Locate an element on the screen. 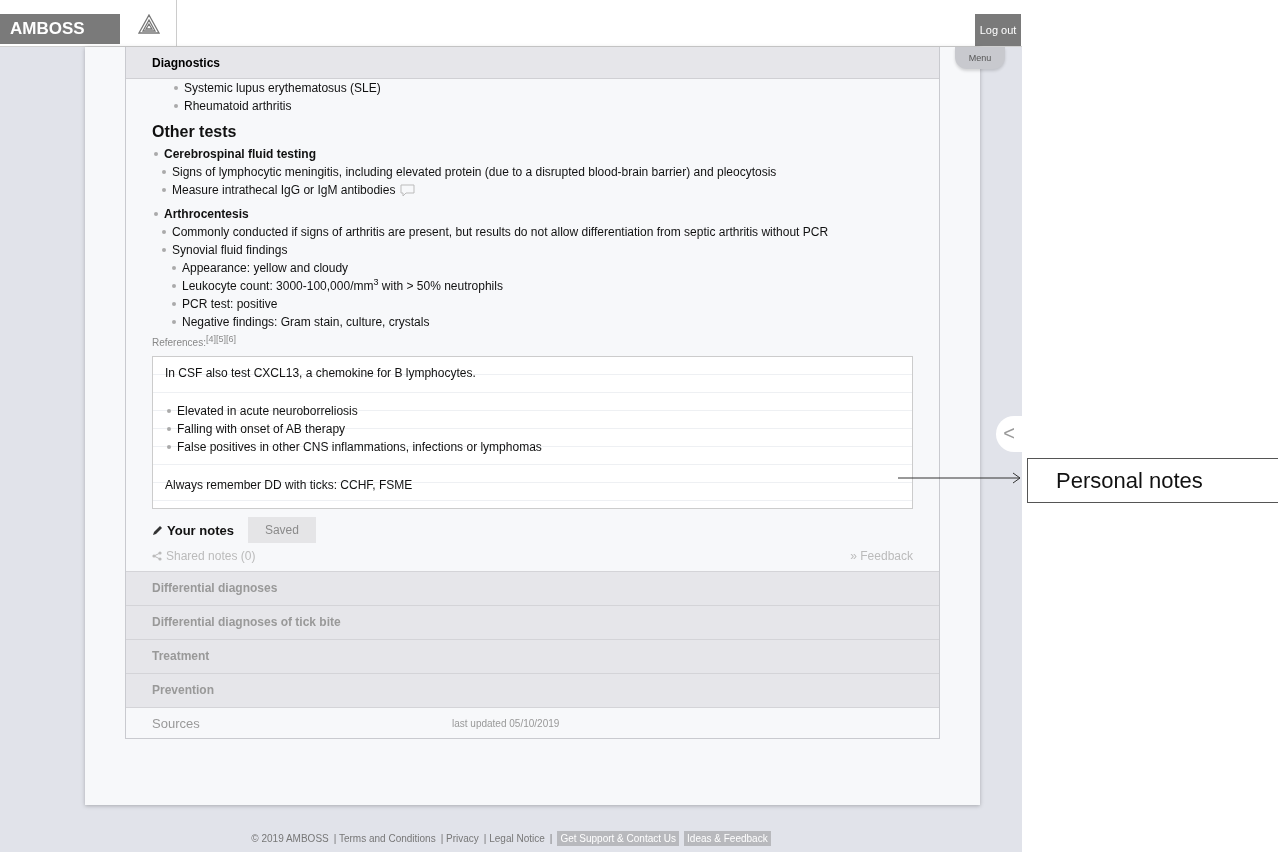 This screenshot has height=852, width=1278. triangle-logo-icon is located at coordinates (149, 23).